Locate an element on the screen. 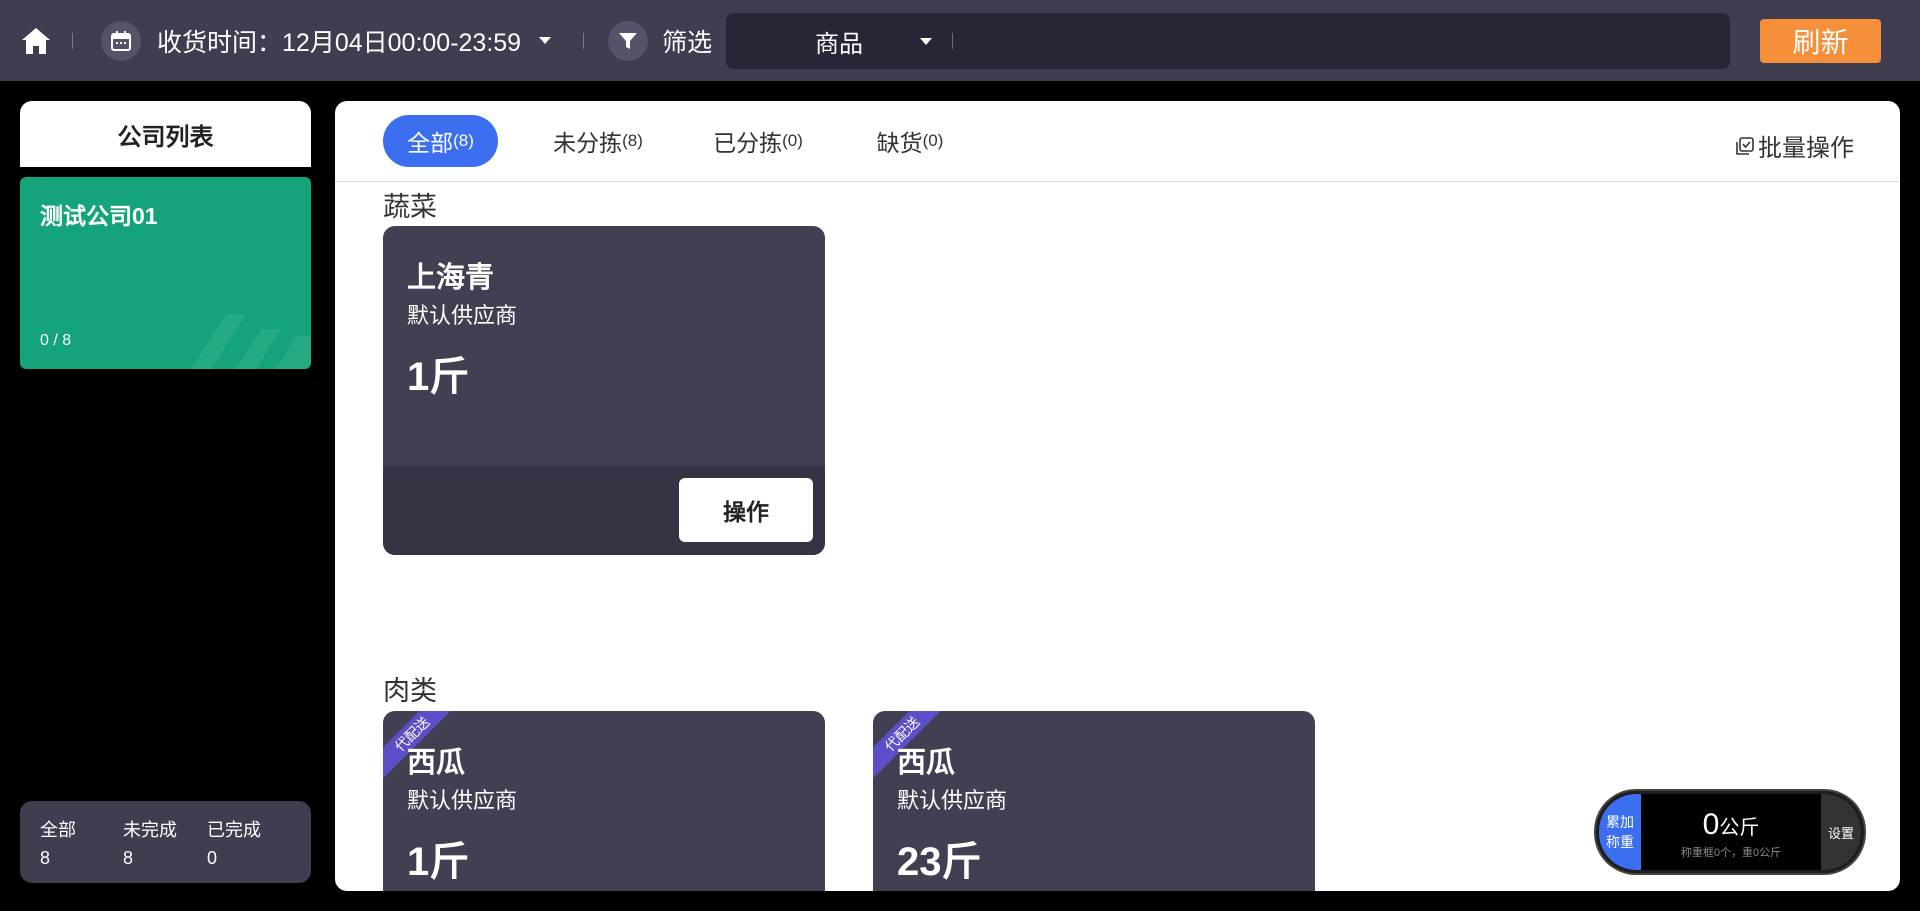 The height and width of the screenshot is (911, 1920). scale-settings-button: 设置 is located at coordinates (1841, 832).